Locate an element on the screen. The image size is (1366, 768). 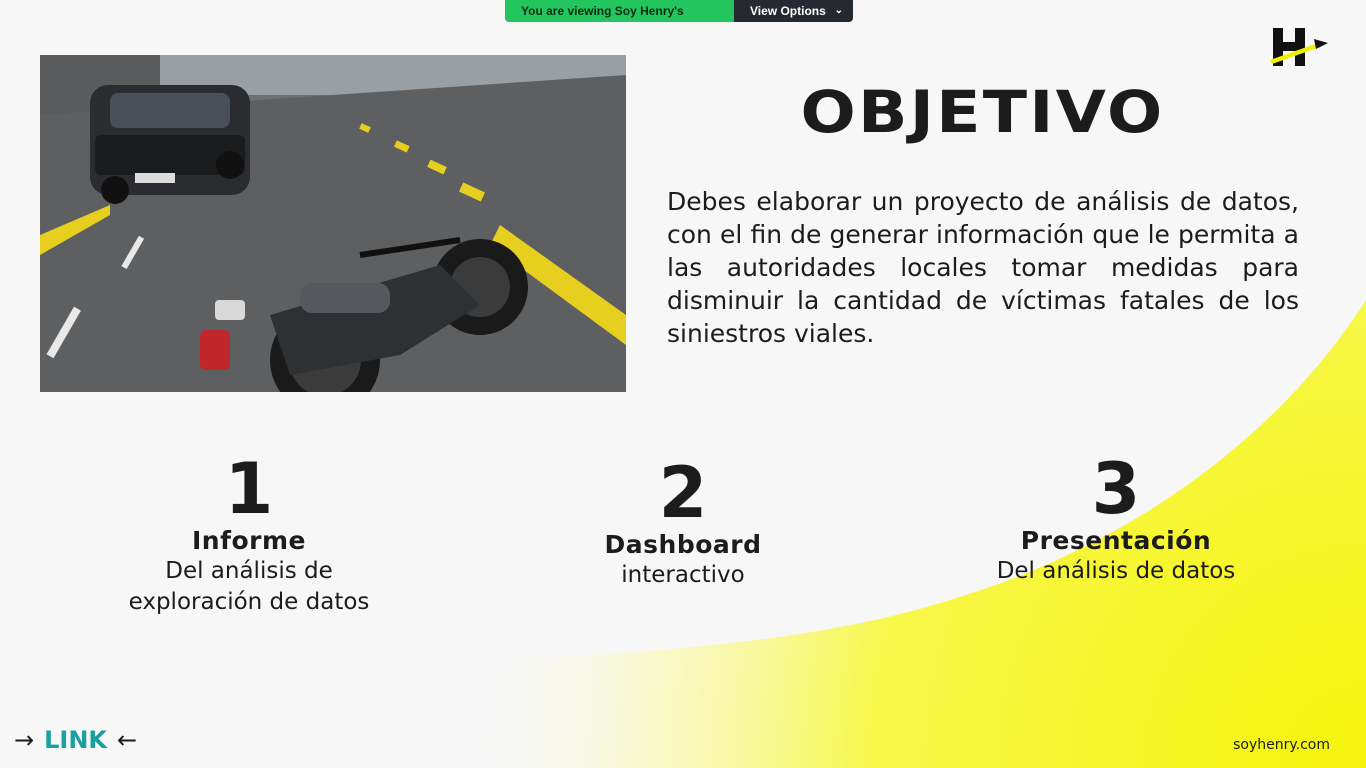
slide-title: OBJETIVO is located at coordinates (982, 112).